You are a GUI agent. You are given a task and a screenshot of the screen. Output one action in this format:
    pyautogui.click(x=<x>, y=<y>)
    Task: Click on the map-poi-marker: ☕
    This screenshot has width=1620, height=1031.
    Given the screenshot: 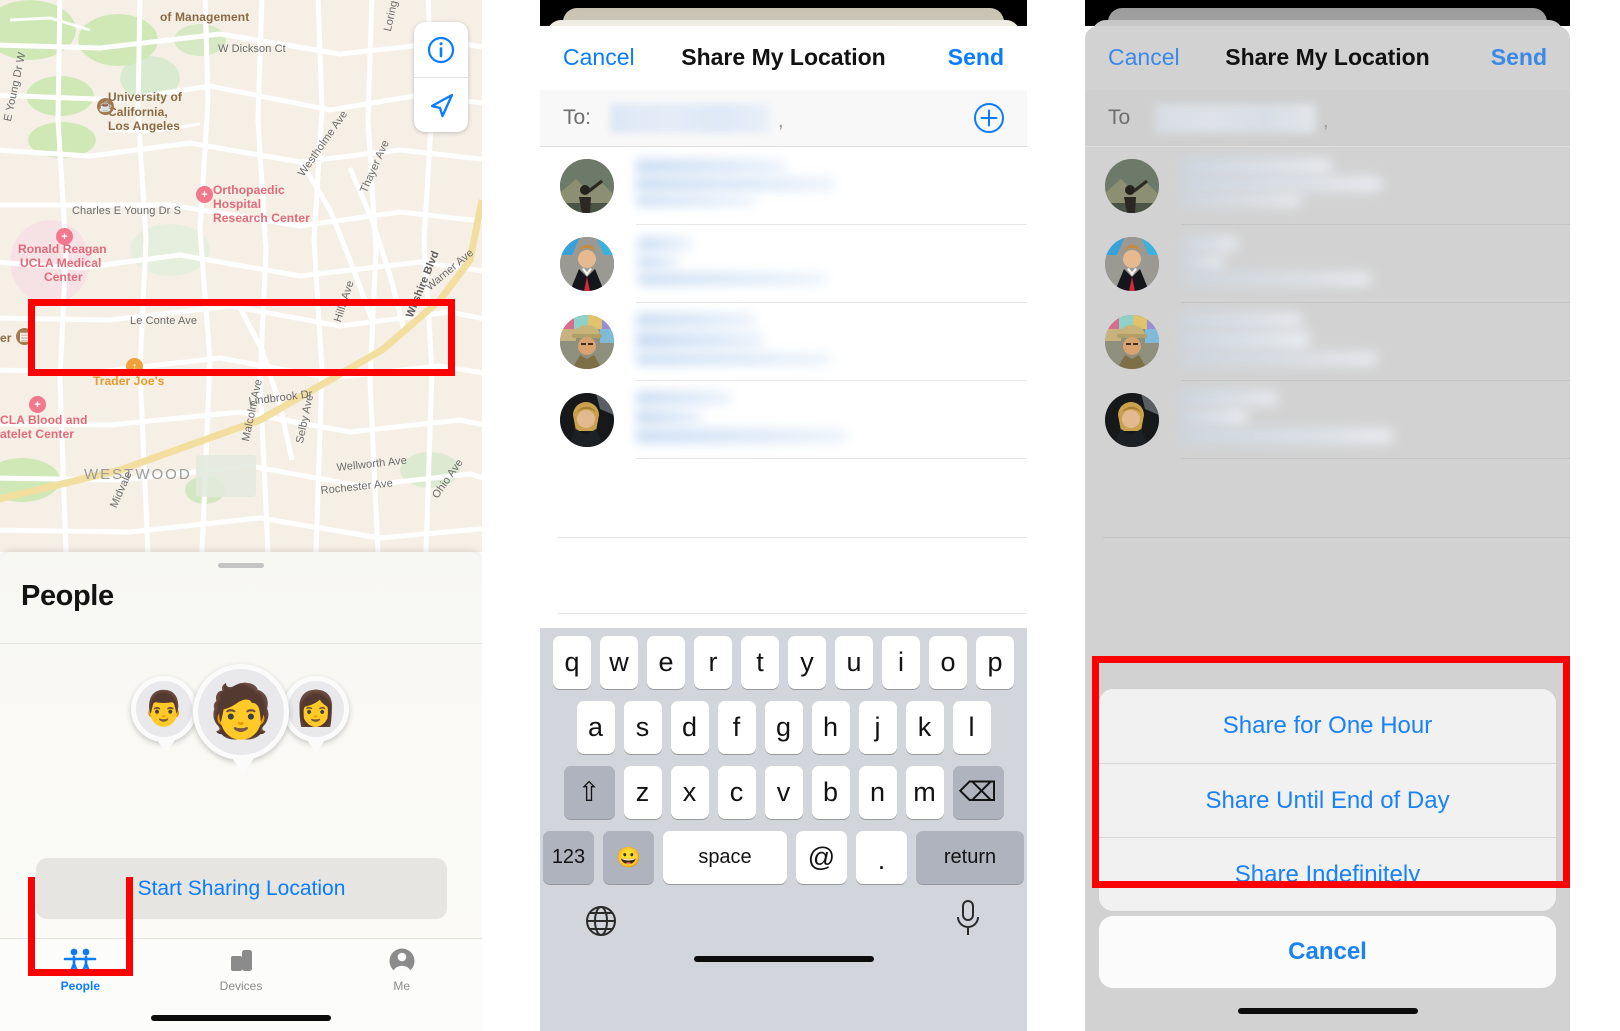 What is the action you would take?
    pyautogui.click(x=105, y=106)
    